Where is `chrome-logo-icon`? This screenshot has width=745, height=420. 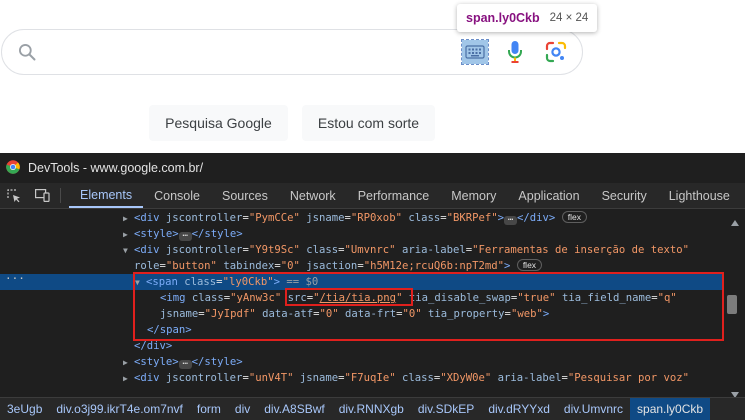
chrome-logo-icon is located at coordinates (13, 168).